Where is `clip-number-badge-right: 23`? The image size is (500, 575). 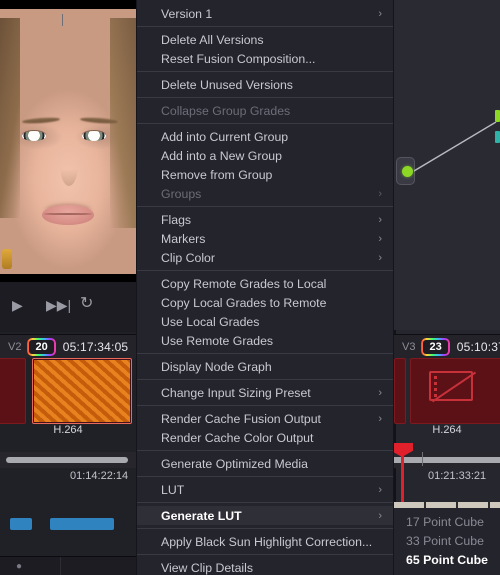 clip-number-badge-right: 23 is located at coordinates (435, 346).